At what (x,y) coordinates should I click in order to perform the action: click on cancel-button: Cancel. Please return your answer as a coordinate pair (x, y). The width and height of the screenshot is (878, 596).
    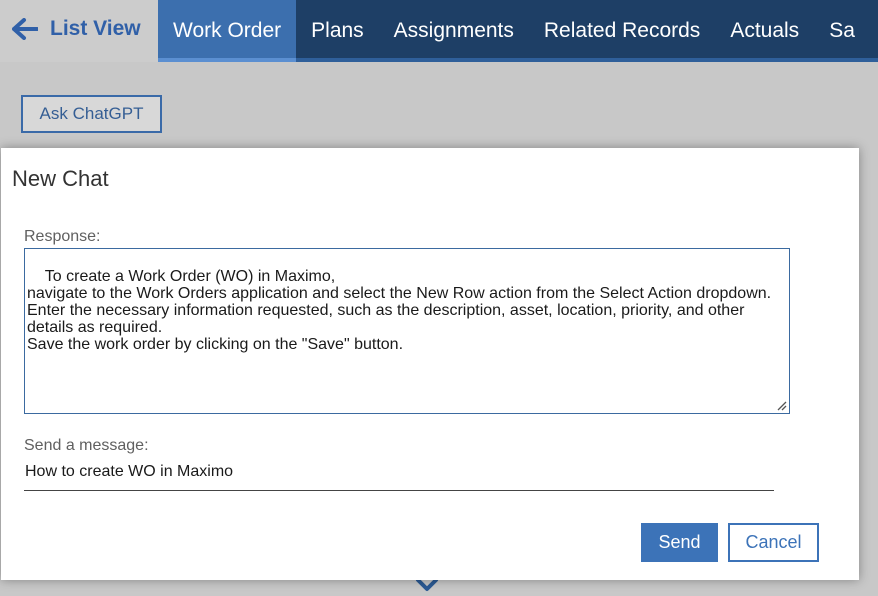
    Looking at the image, I should click on (773, 542).